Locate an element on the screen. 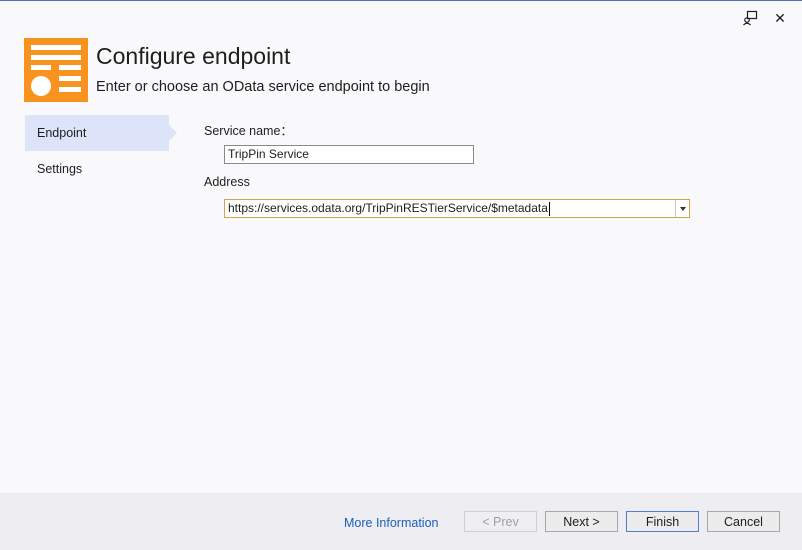 Image resolution: width=802 pixels, height=550 pixels. cancel-button: Cancel is located at coordinates (743, 521).